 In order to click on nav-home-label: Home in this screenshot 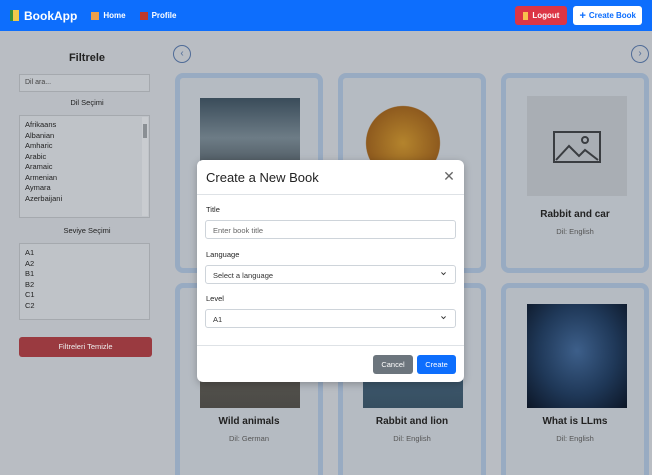, I will do `click(114, 15)`.